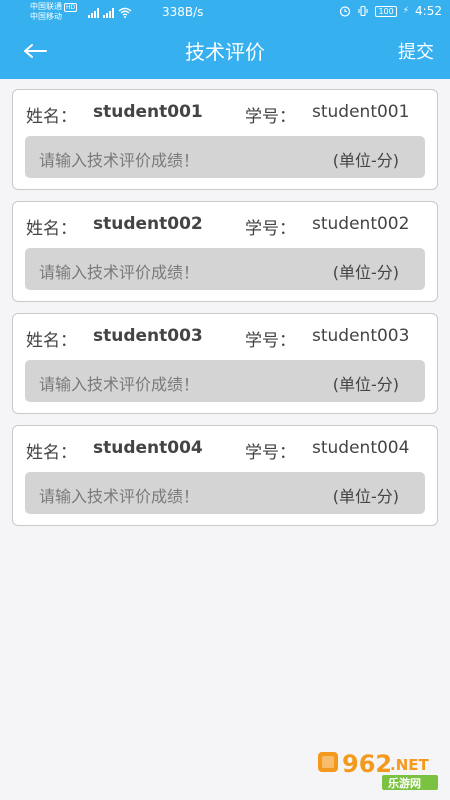  What do you see at coordinates (361, 336) in the screenshot?
I see `student-id: student003` at bounding box center [361, 336].